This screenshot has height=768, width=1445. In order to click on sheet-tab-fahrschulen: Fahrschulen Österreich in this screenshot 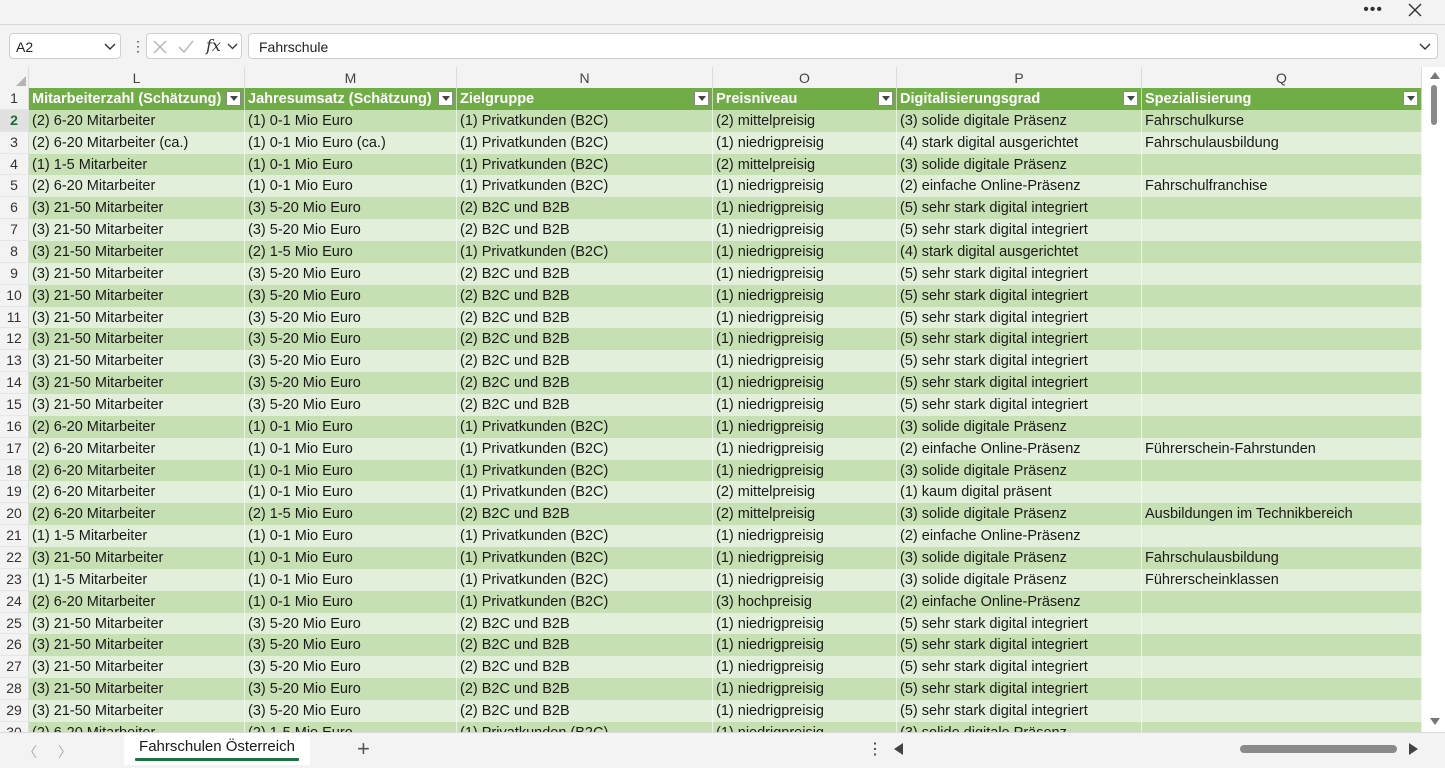, I will do `click(217, 749)`.